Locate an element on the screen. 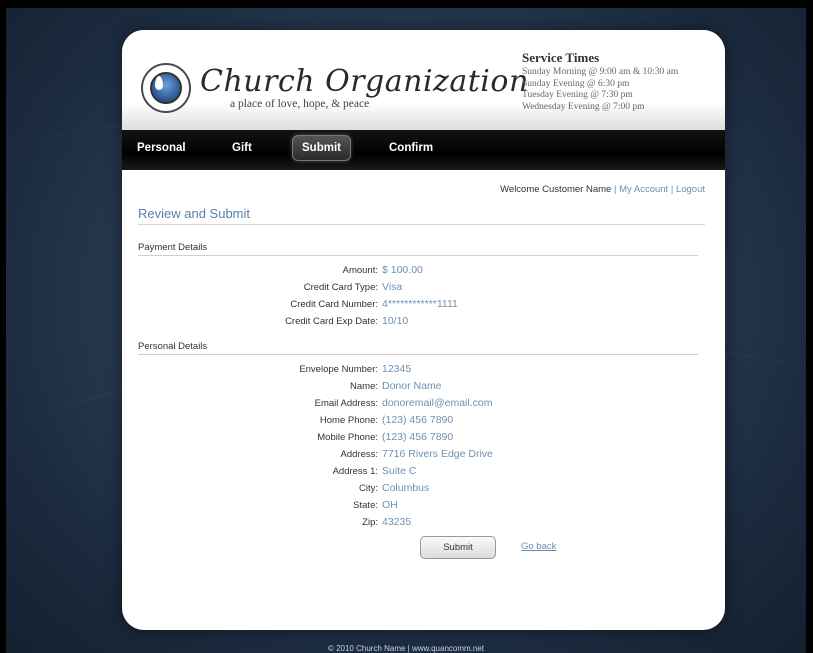  detail-row: Email Address: donoremail@email.com is located at coordinates (423, 404).